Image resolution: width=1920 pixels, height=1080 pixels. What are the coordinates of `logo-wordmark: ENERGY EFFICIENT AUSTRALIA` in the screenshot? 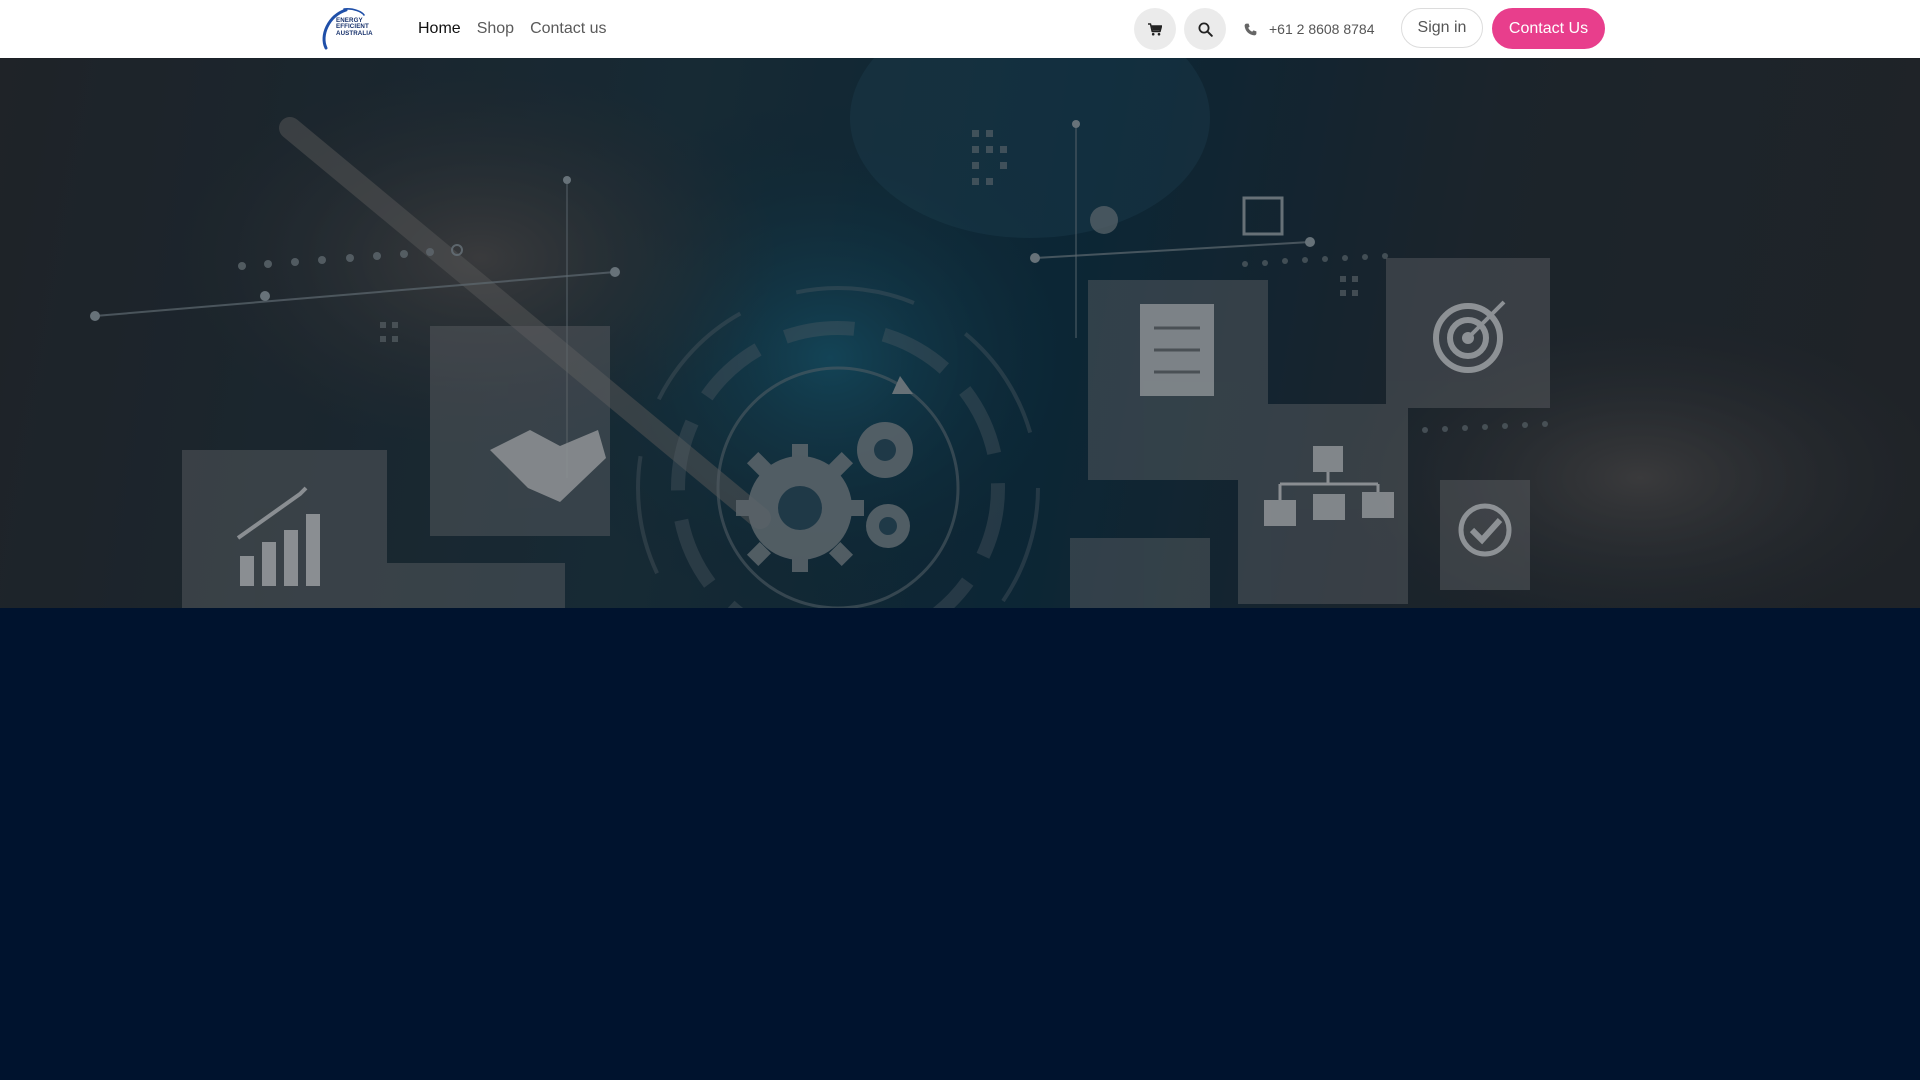 It's located at (354, 27).